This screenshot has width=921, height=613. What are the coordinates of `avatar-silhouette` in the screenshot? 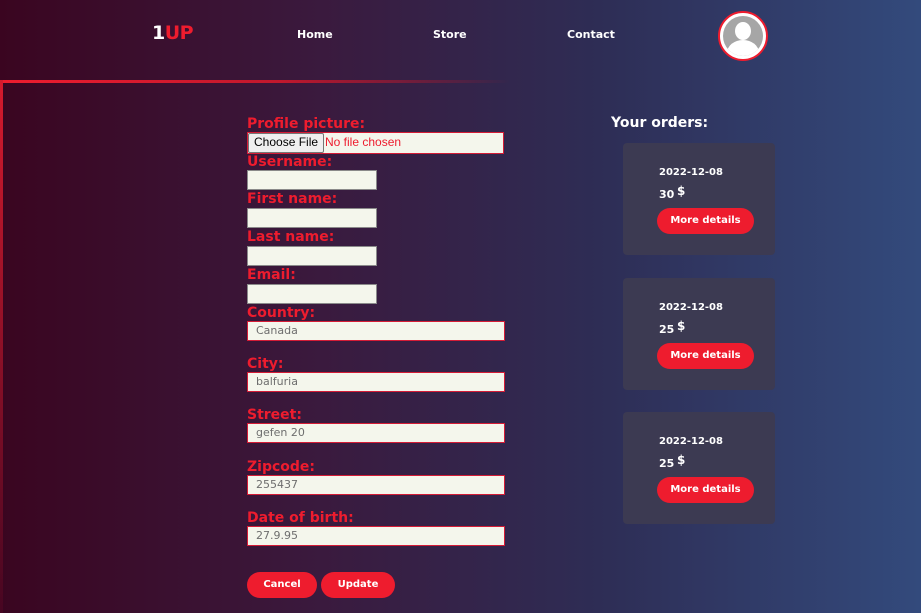 It's located at (743, 36).